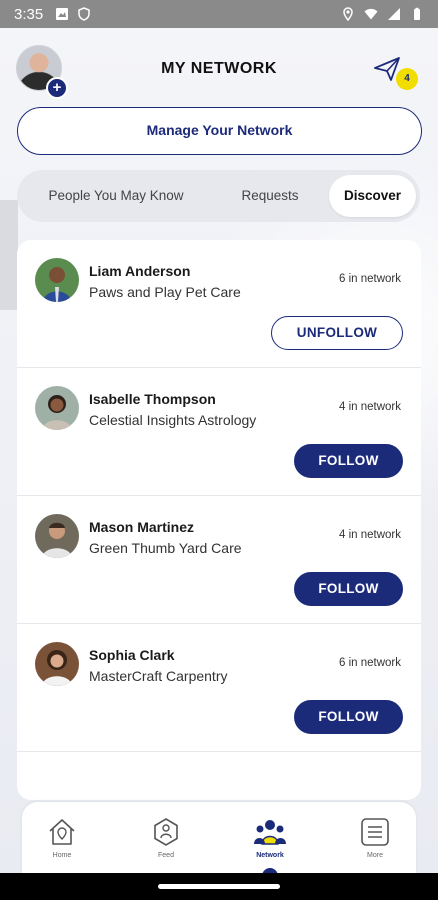 The width and height of the screenshot is (438, 900). I want to click on person-name: Mason Martinez, so click(141, 527).